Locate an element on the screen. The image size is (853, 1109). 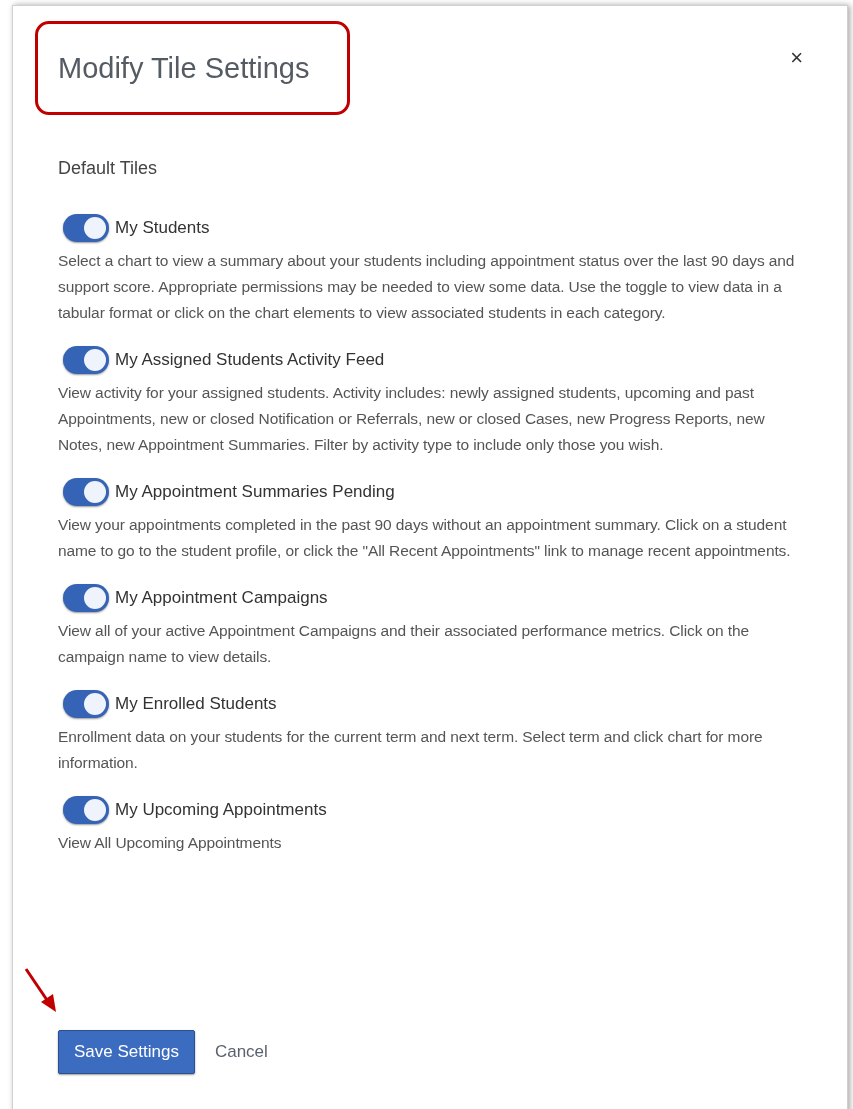
tile-description: View activity for your assigned students. Activity includes: newly assigned students, upcoming and past Appointments, new or closed Notification or Referrals, new or closed Cases, new Progress Reports, new Notes, new Appointment Summaries. Filter by activity type to include only those you wish. is located at coordinates (412, 419).